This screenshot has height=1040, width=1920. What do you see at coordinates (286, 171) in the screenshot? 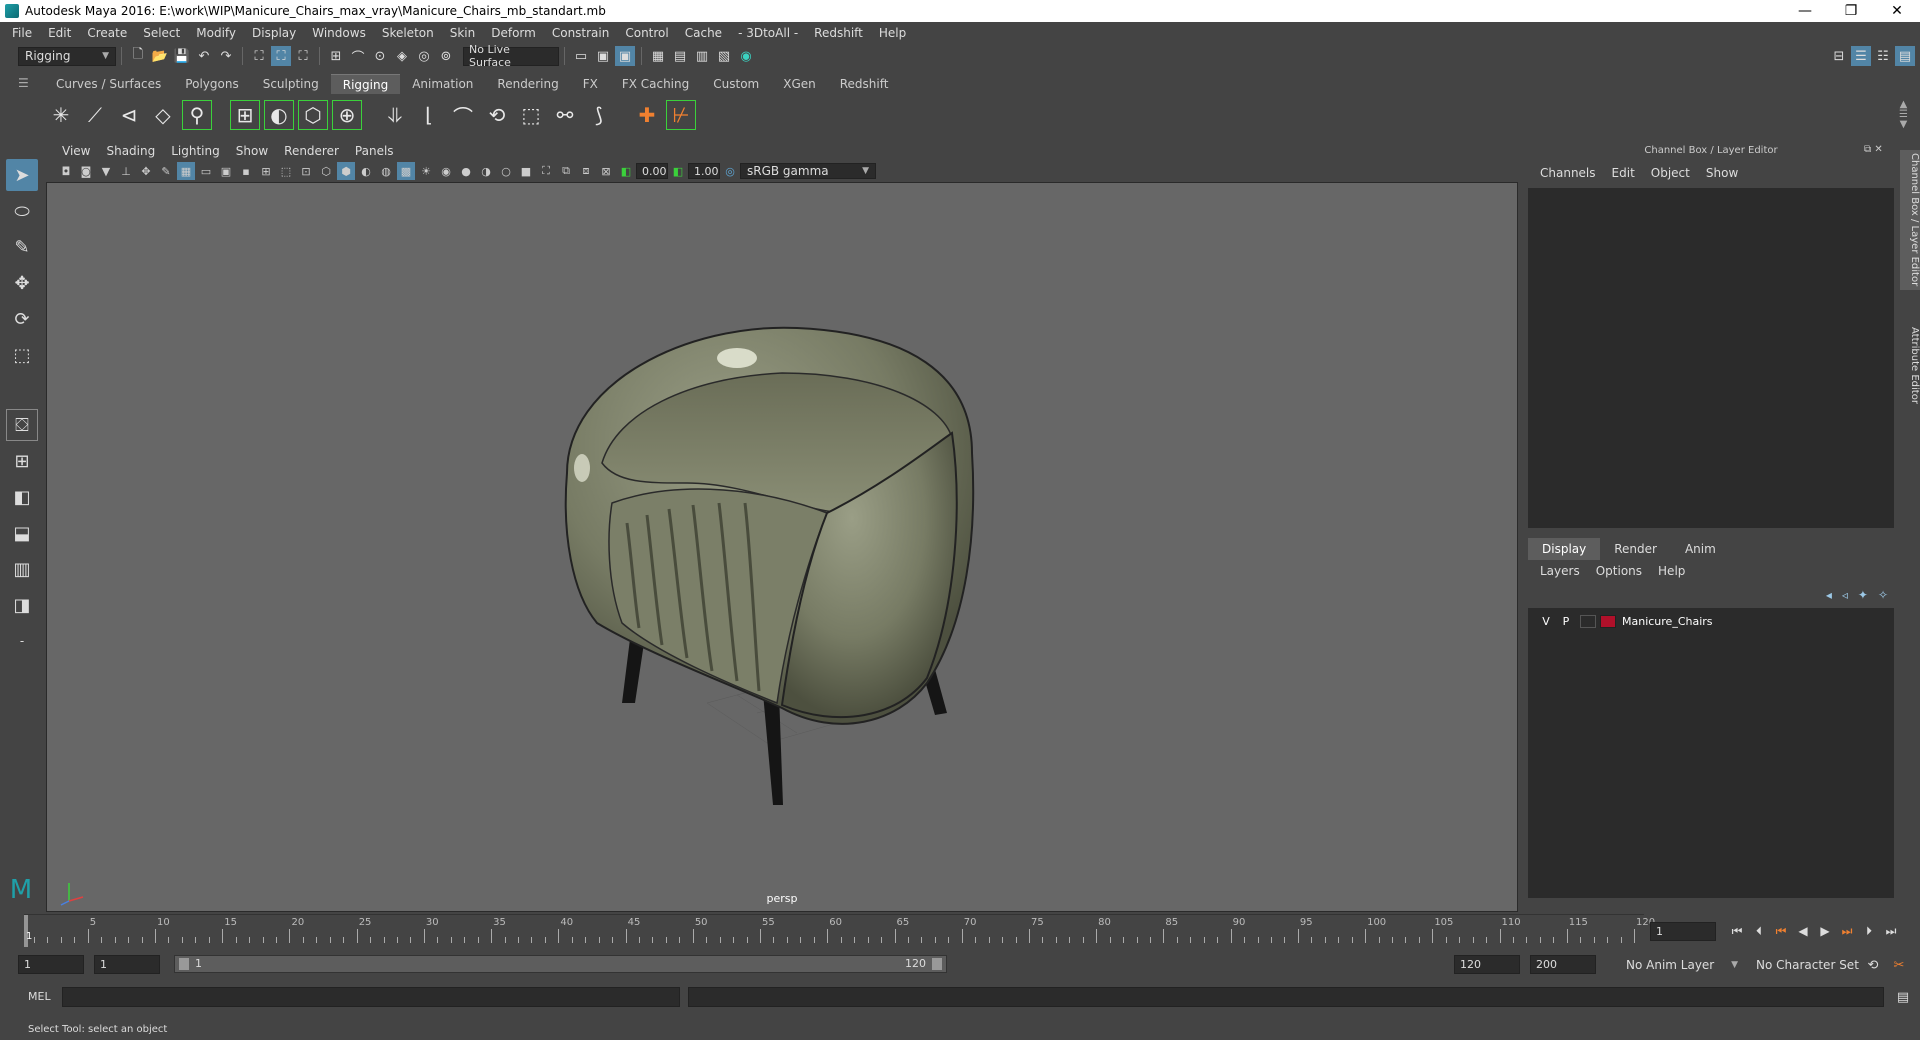
I see `safe-action-icon: ⬚` at bounding box center [286, 171].